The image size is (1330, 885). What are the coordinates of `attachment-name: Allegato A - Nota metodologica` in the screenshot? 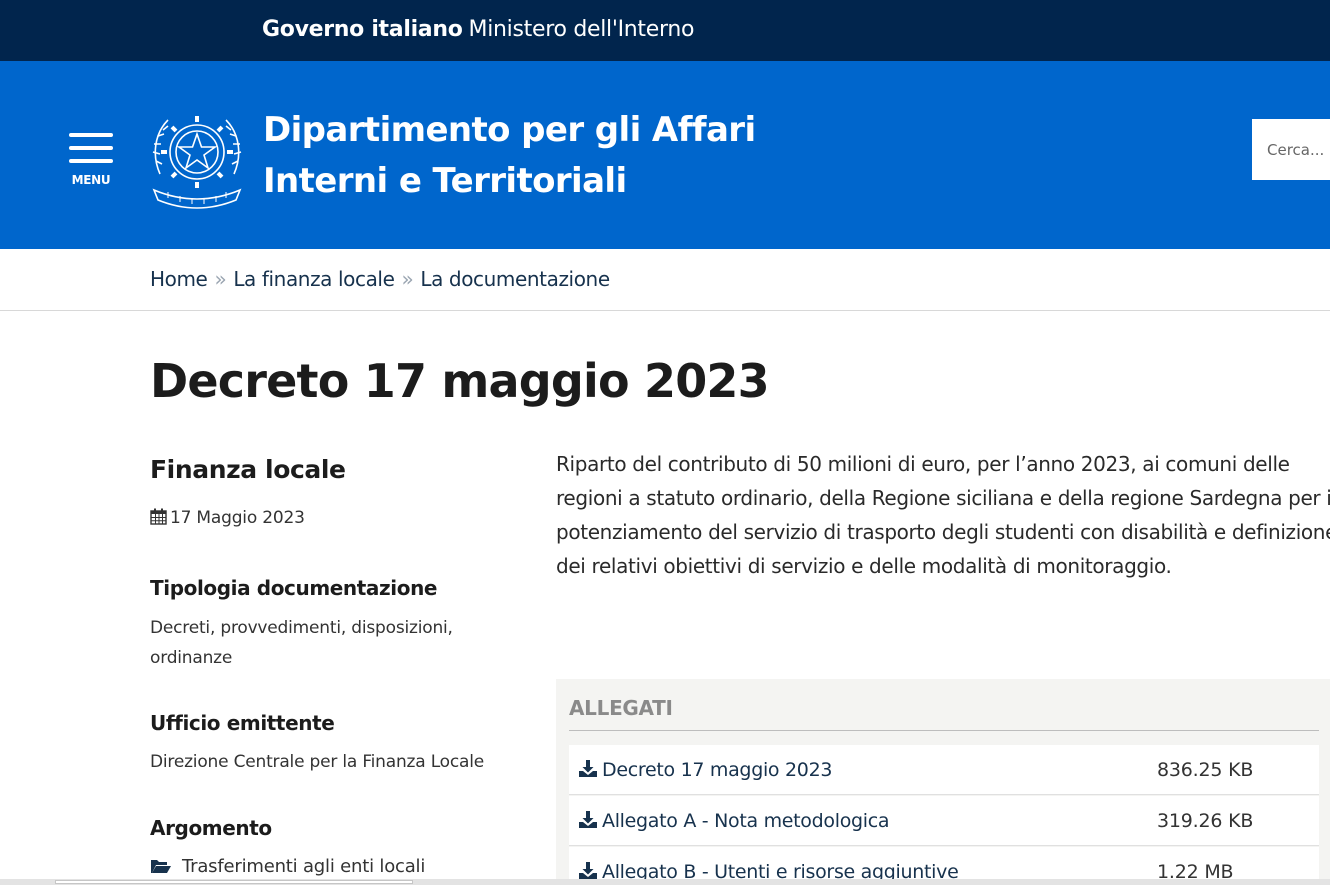 It's located at (746, 821).